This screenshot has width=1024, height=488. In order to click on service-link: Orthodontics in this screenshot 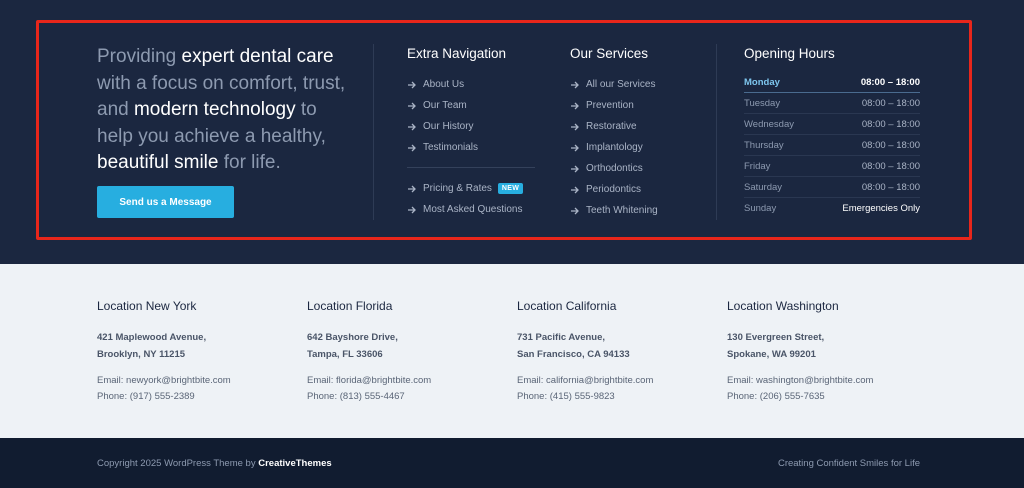, I will do `click(614, 168)`.